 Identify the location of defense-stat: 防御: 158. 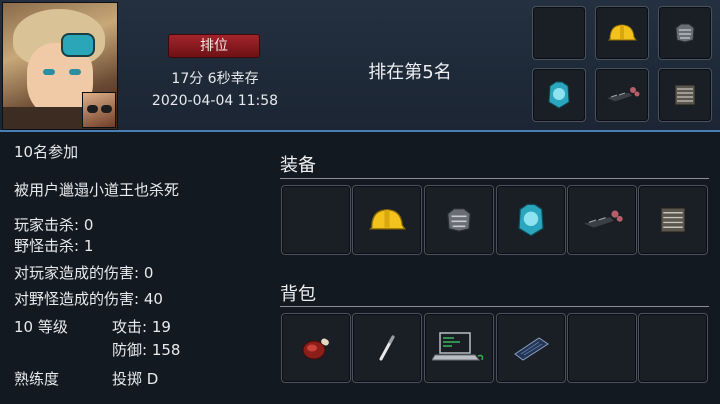
(146, 350).